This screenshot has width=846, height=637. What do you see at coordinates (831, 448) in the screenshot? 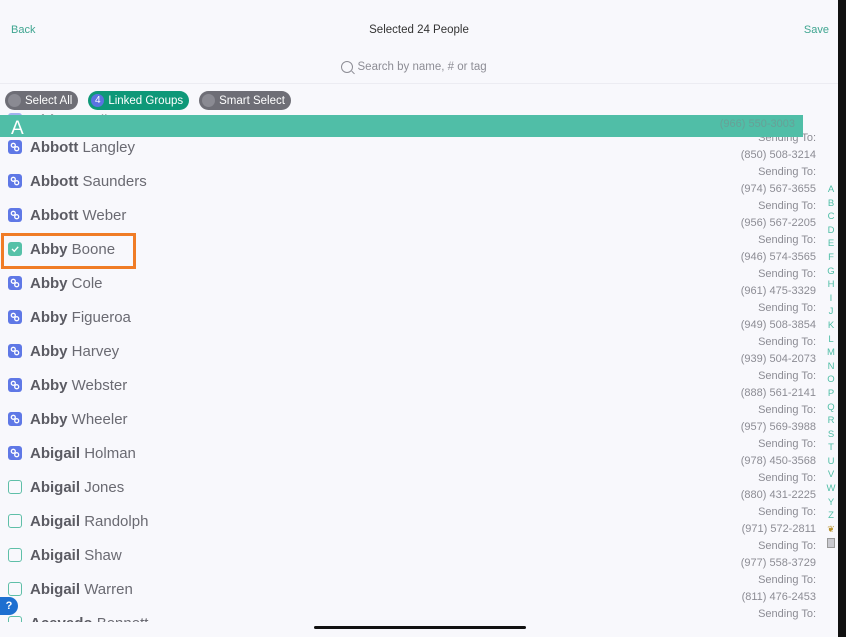
I see `index-letter: T` at bounding box center [831, 448].